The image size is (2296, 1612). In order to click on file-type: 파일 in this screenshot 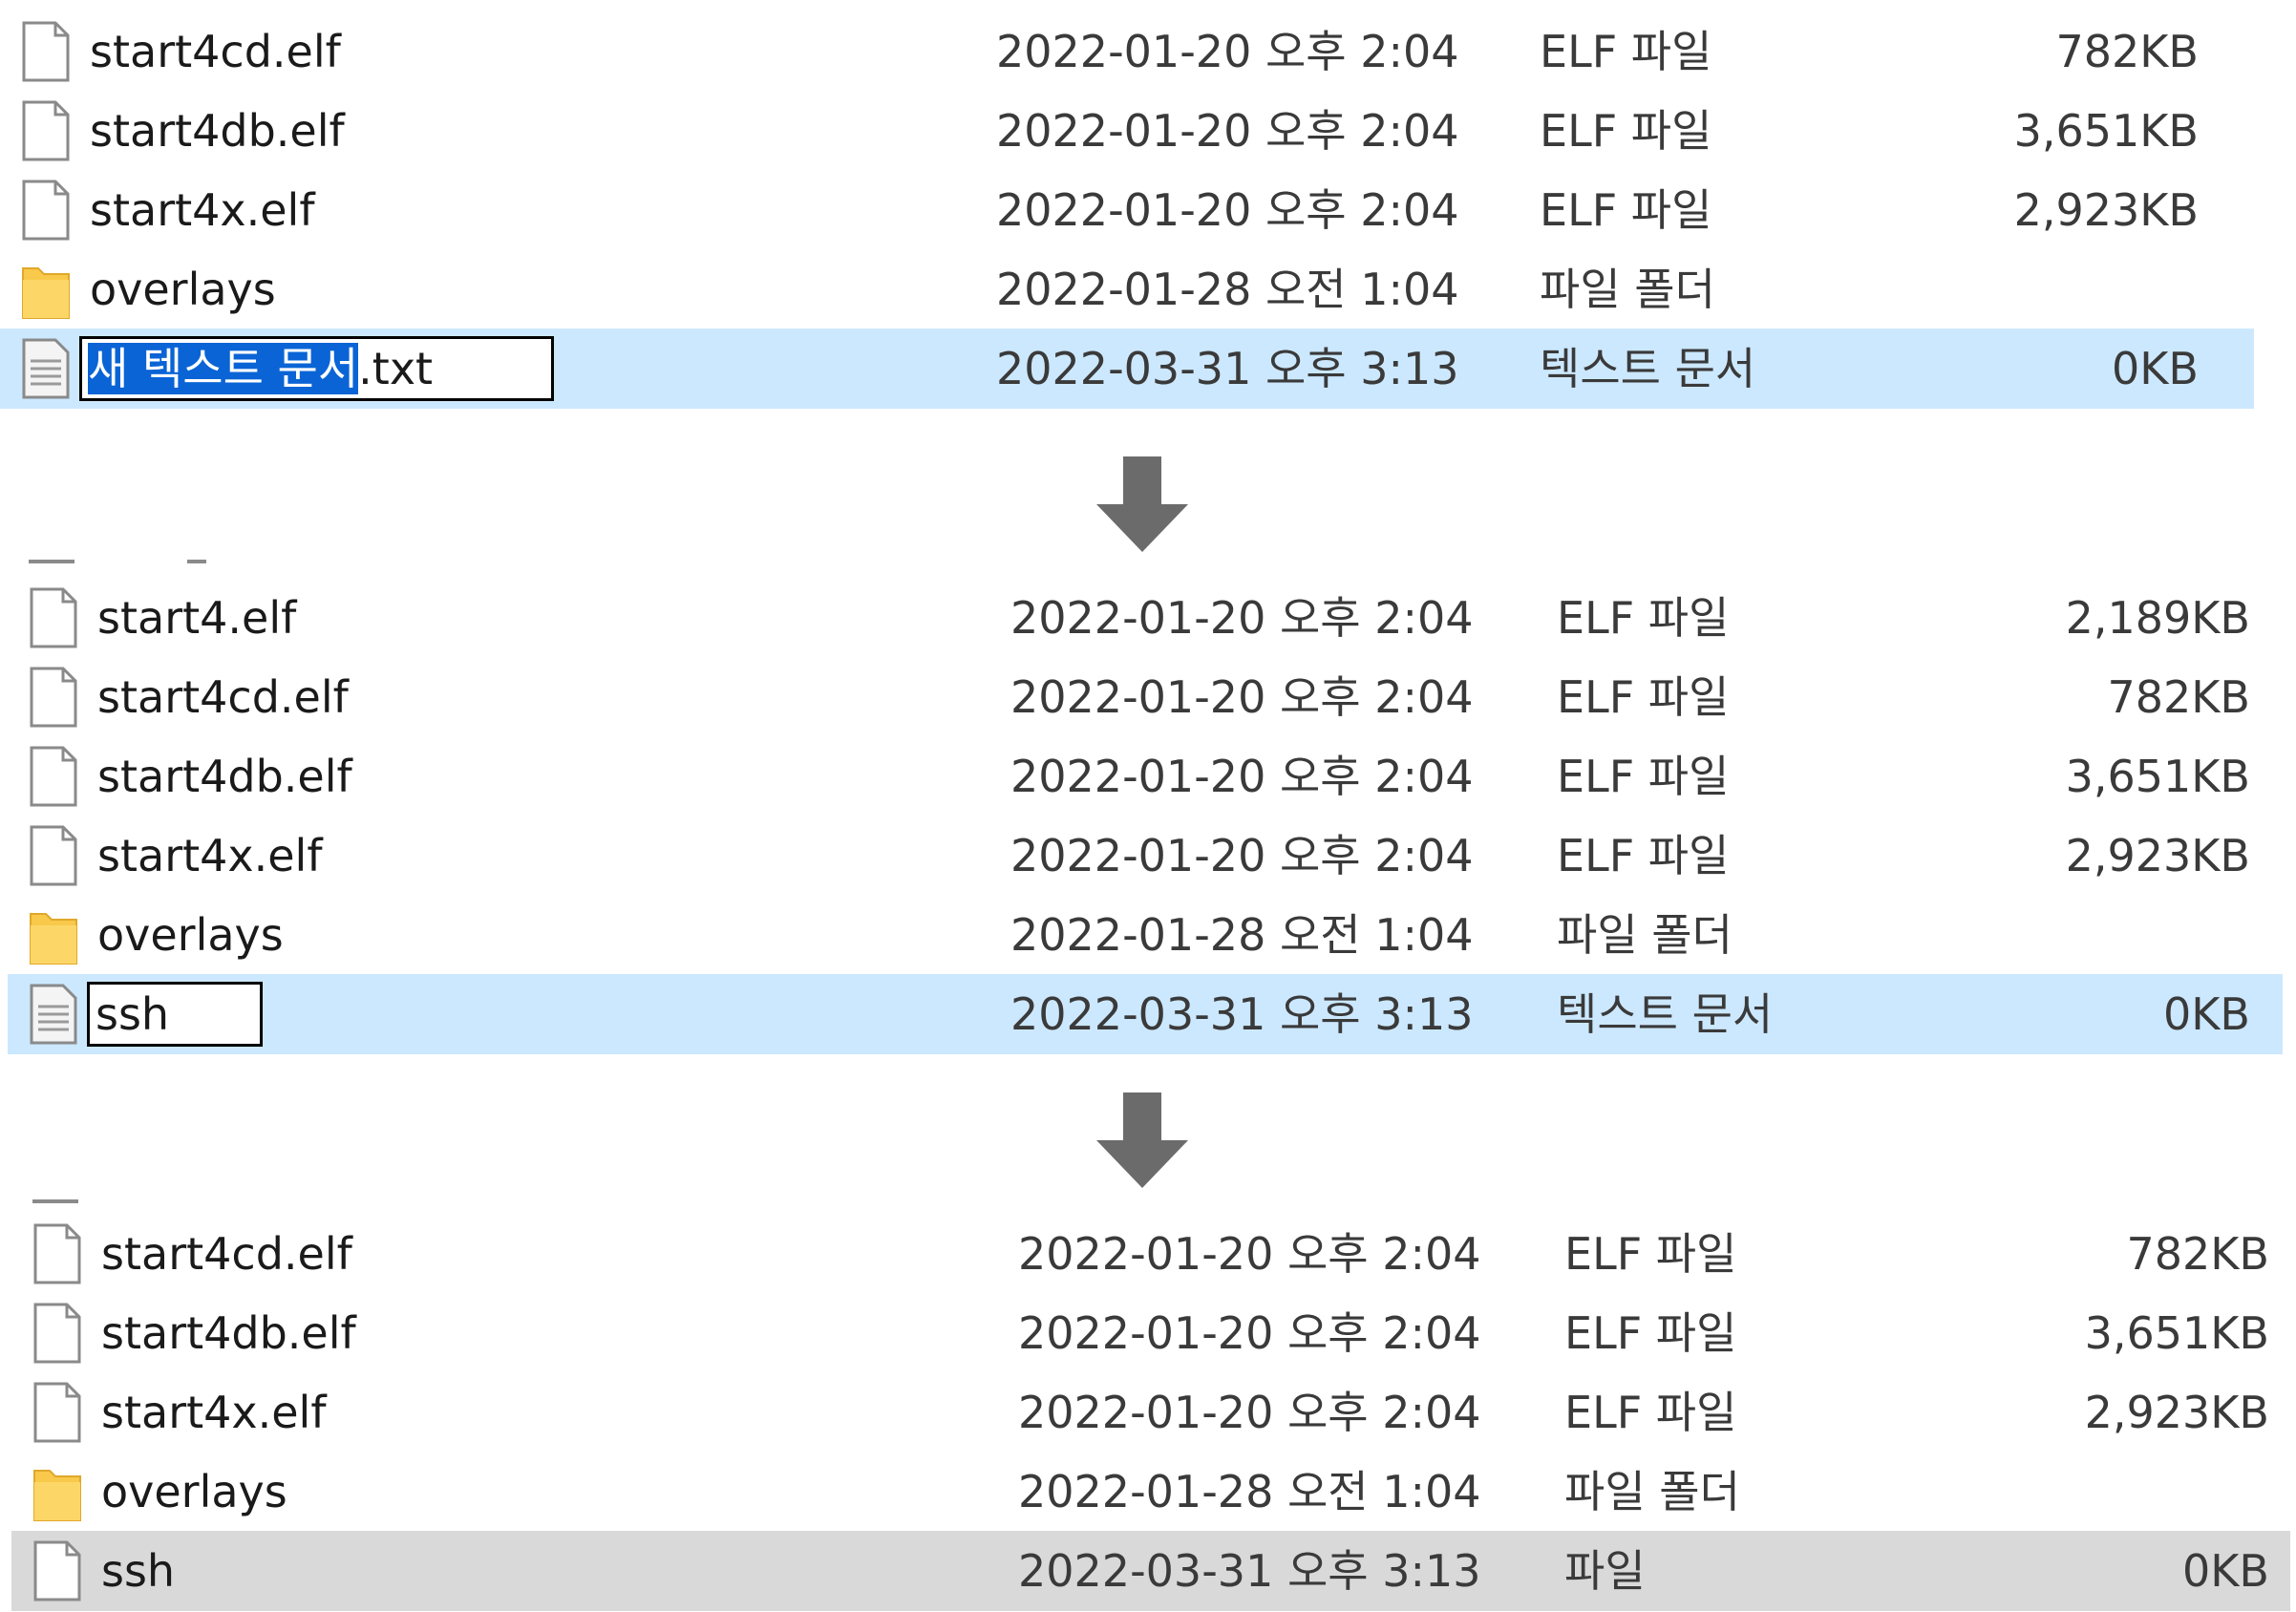, I will do `click(1605, 1571)`.